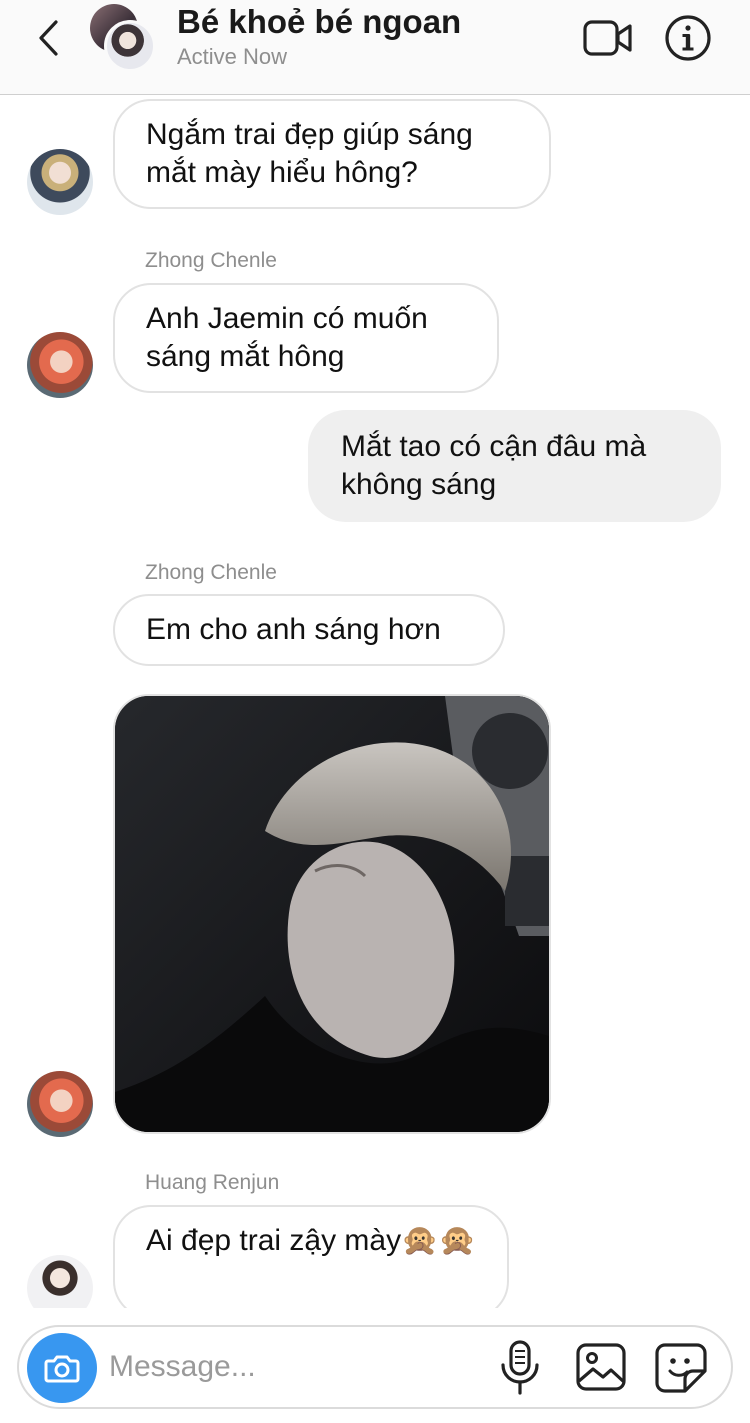 The image size is (750, 1423). What do you see at coordinates (299, 1367) in the screenshot?
I see `message-input` at bounding box center [299, 1367].